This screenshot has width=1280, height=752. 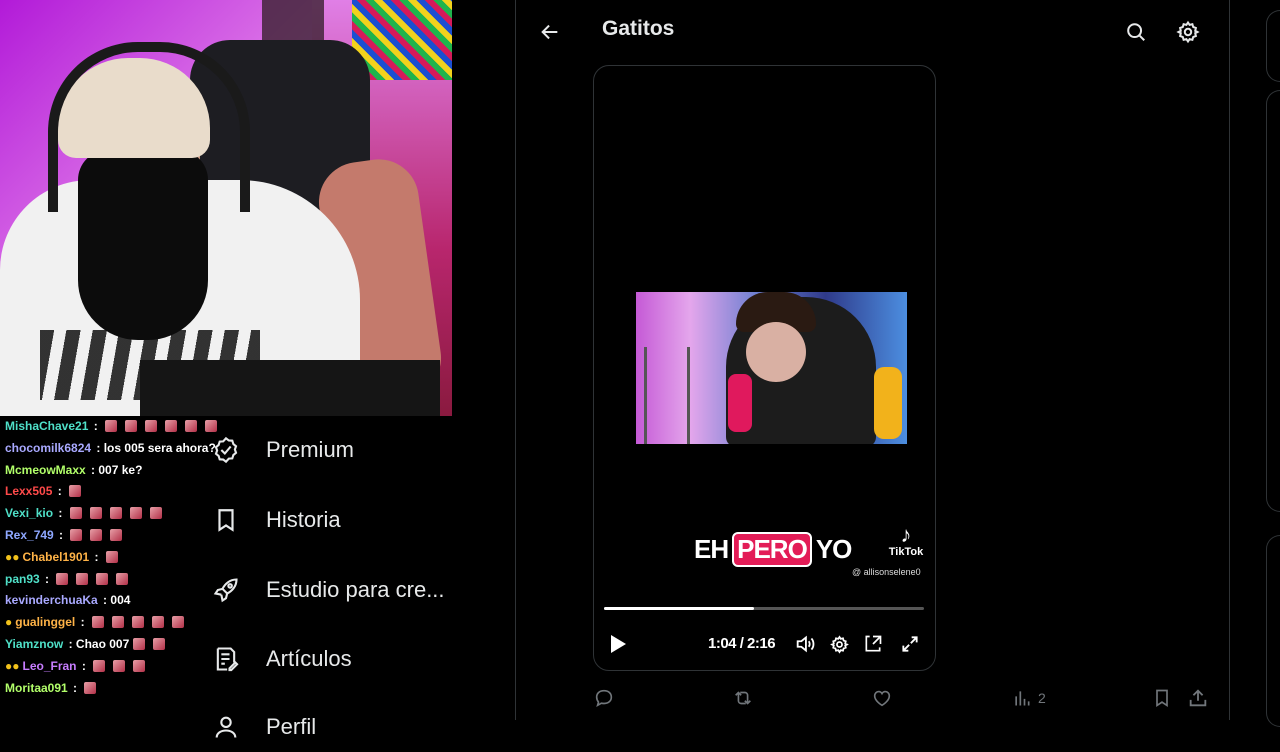 I want to click on chat-message: ● gualinggel :, so click(x=130, y=623).